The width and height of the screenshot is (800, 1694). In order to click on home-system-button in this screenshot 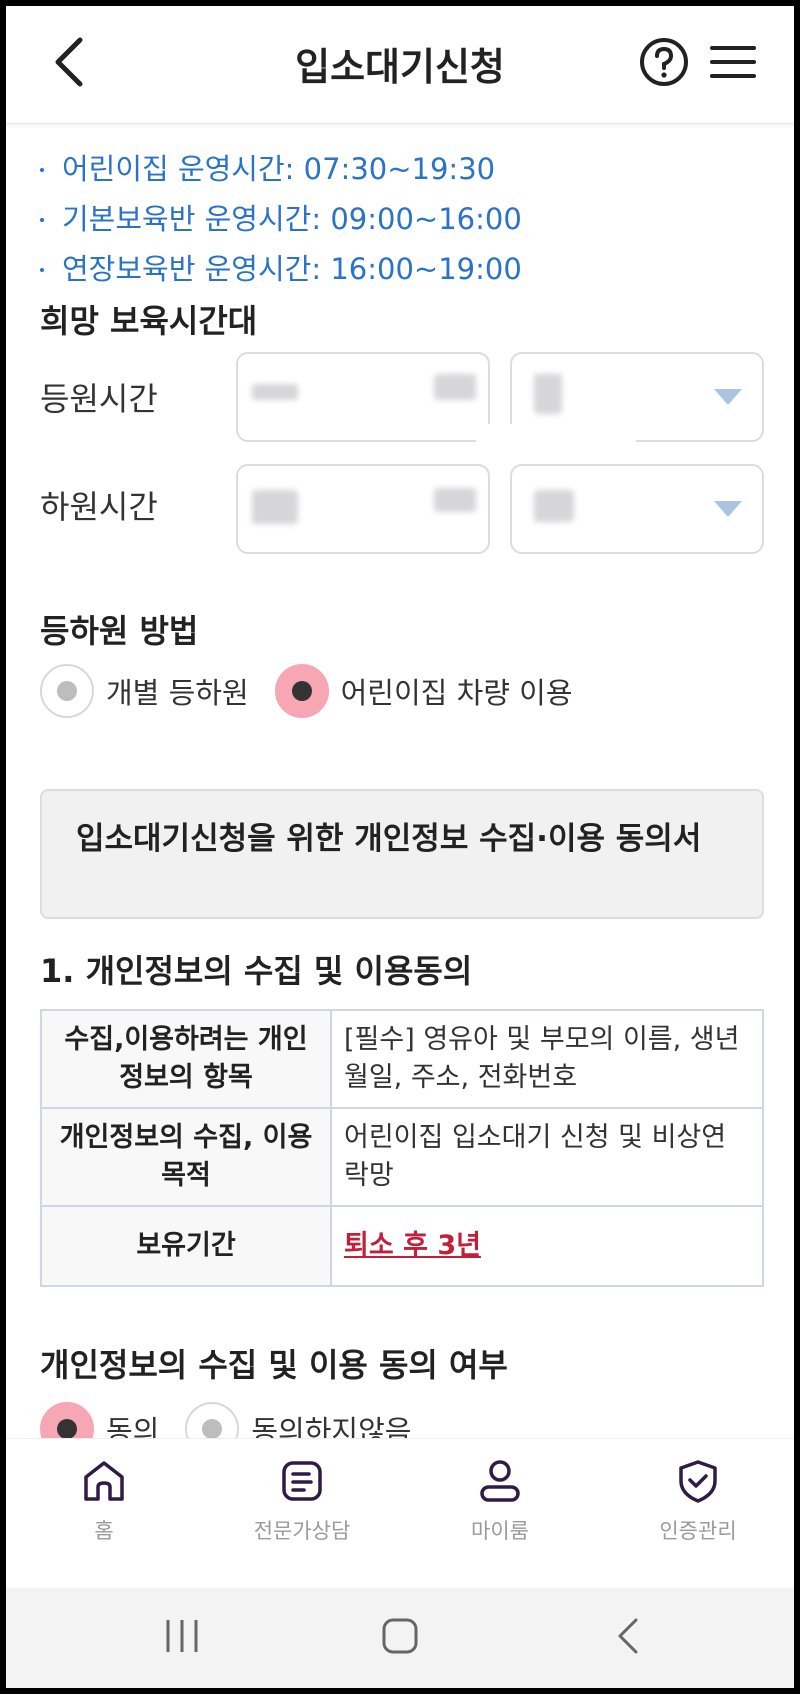, I will do `click(400, 1638)`.